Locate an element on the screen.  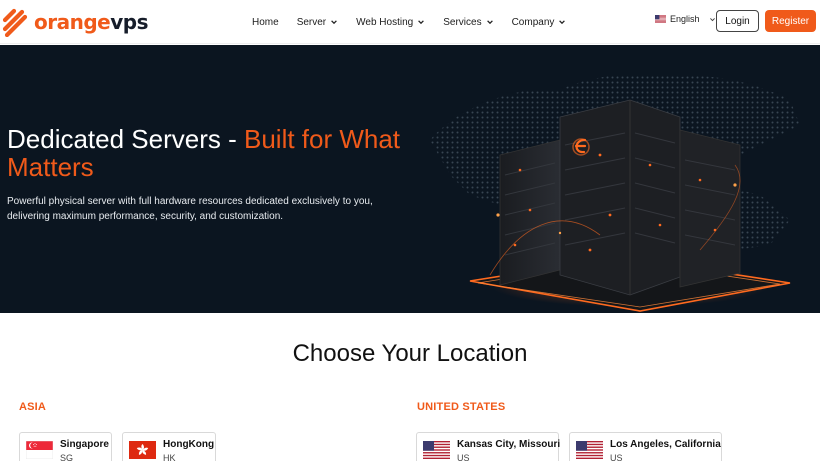
nav-web-hosting-label: Web Hosting is located at coordinates (385, 22).